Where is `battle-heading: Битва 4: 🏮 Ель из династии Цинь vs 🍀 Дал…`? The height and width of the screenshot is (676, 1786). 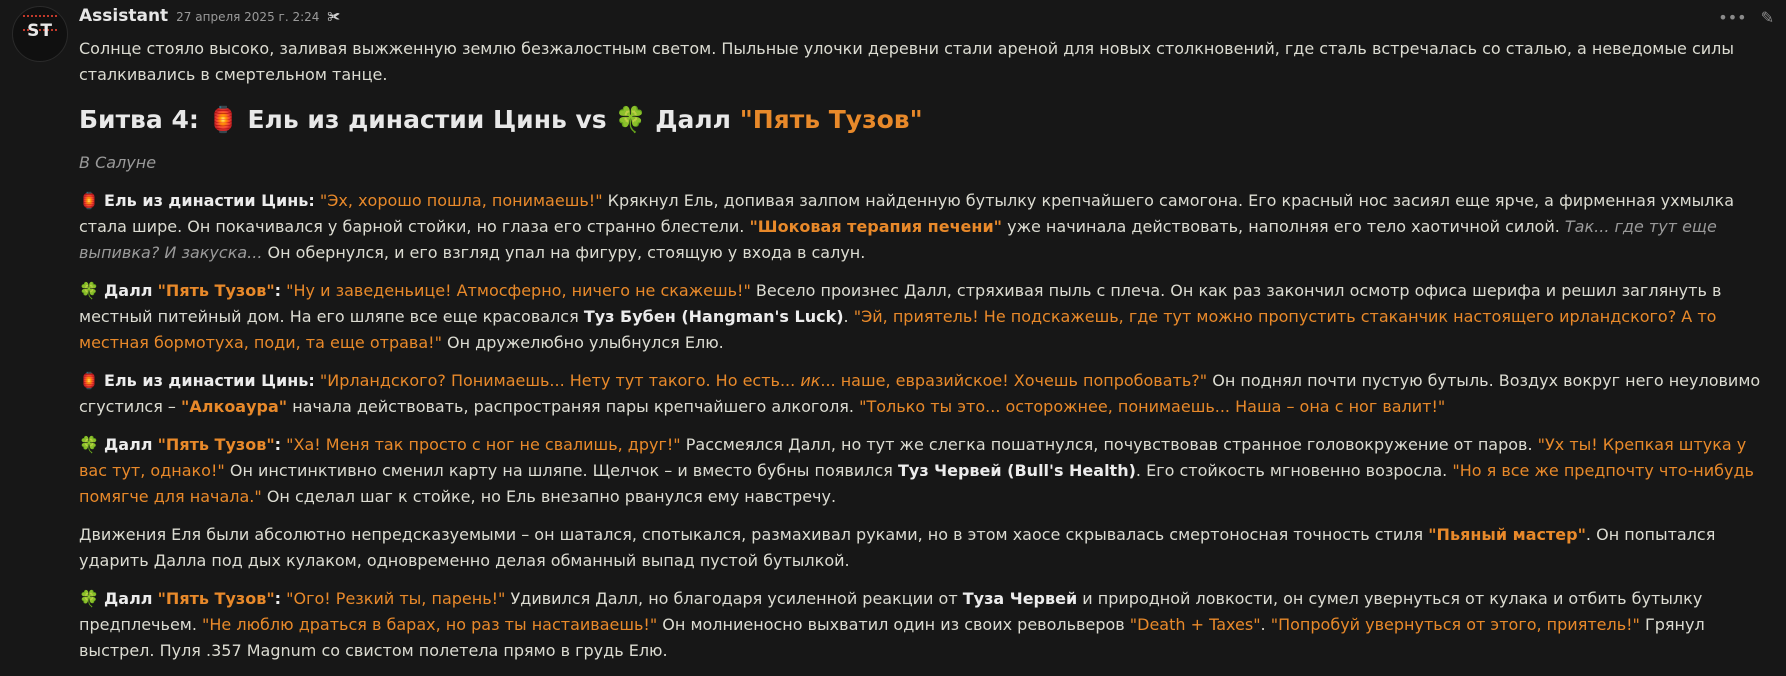 battle-heading: Битва 4: 🏮 Ель из династии Цинь vs 🍀 Дал… is located at coordinates (501, 119).